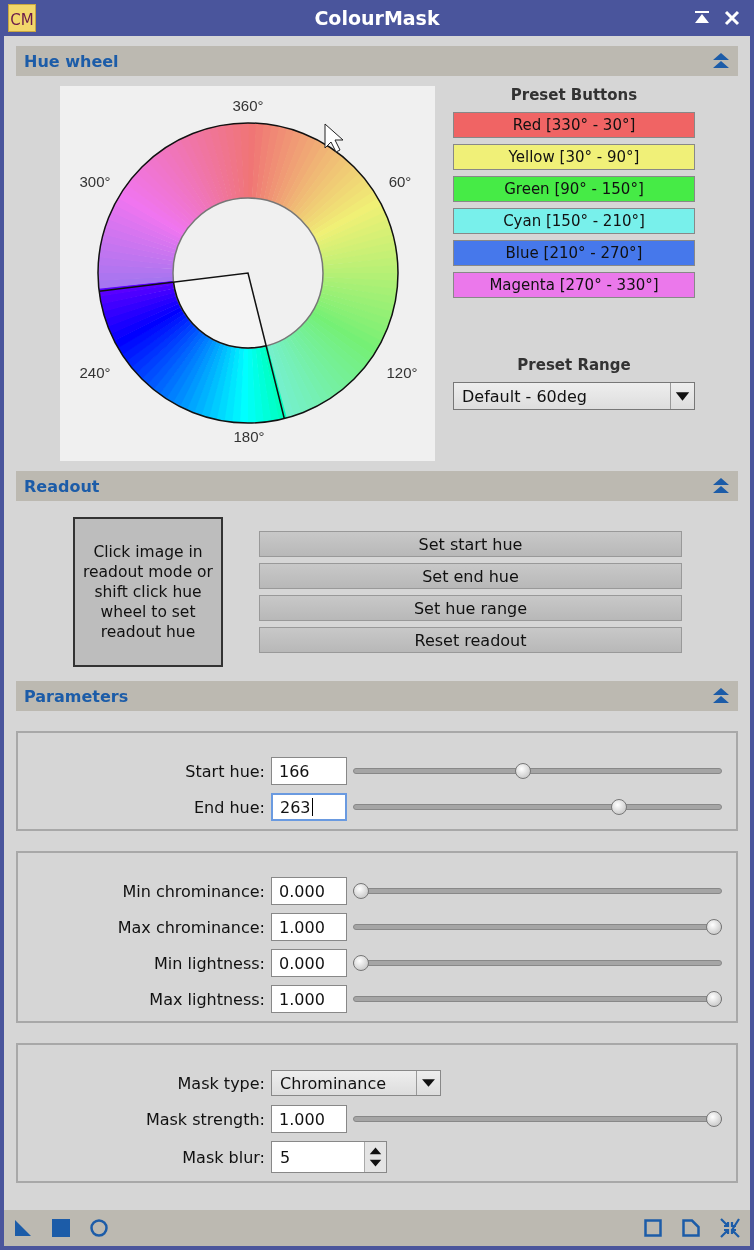  What do you see at coordinates (249, 436) in the screenshot?
I see `degree-label: 180°` at bounding box center [249, 436].